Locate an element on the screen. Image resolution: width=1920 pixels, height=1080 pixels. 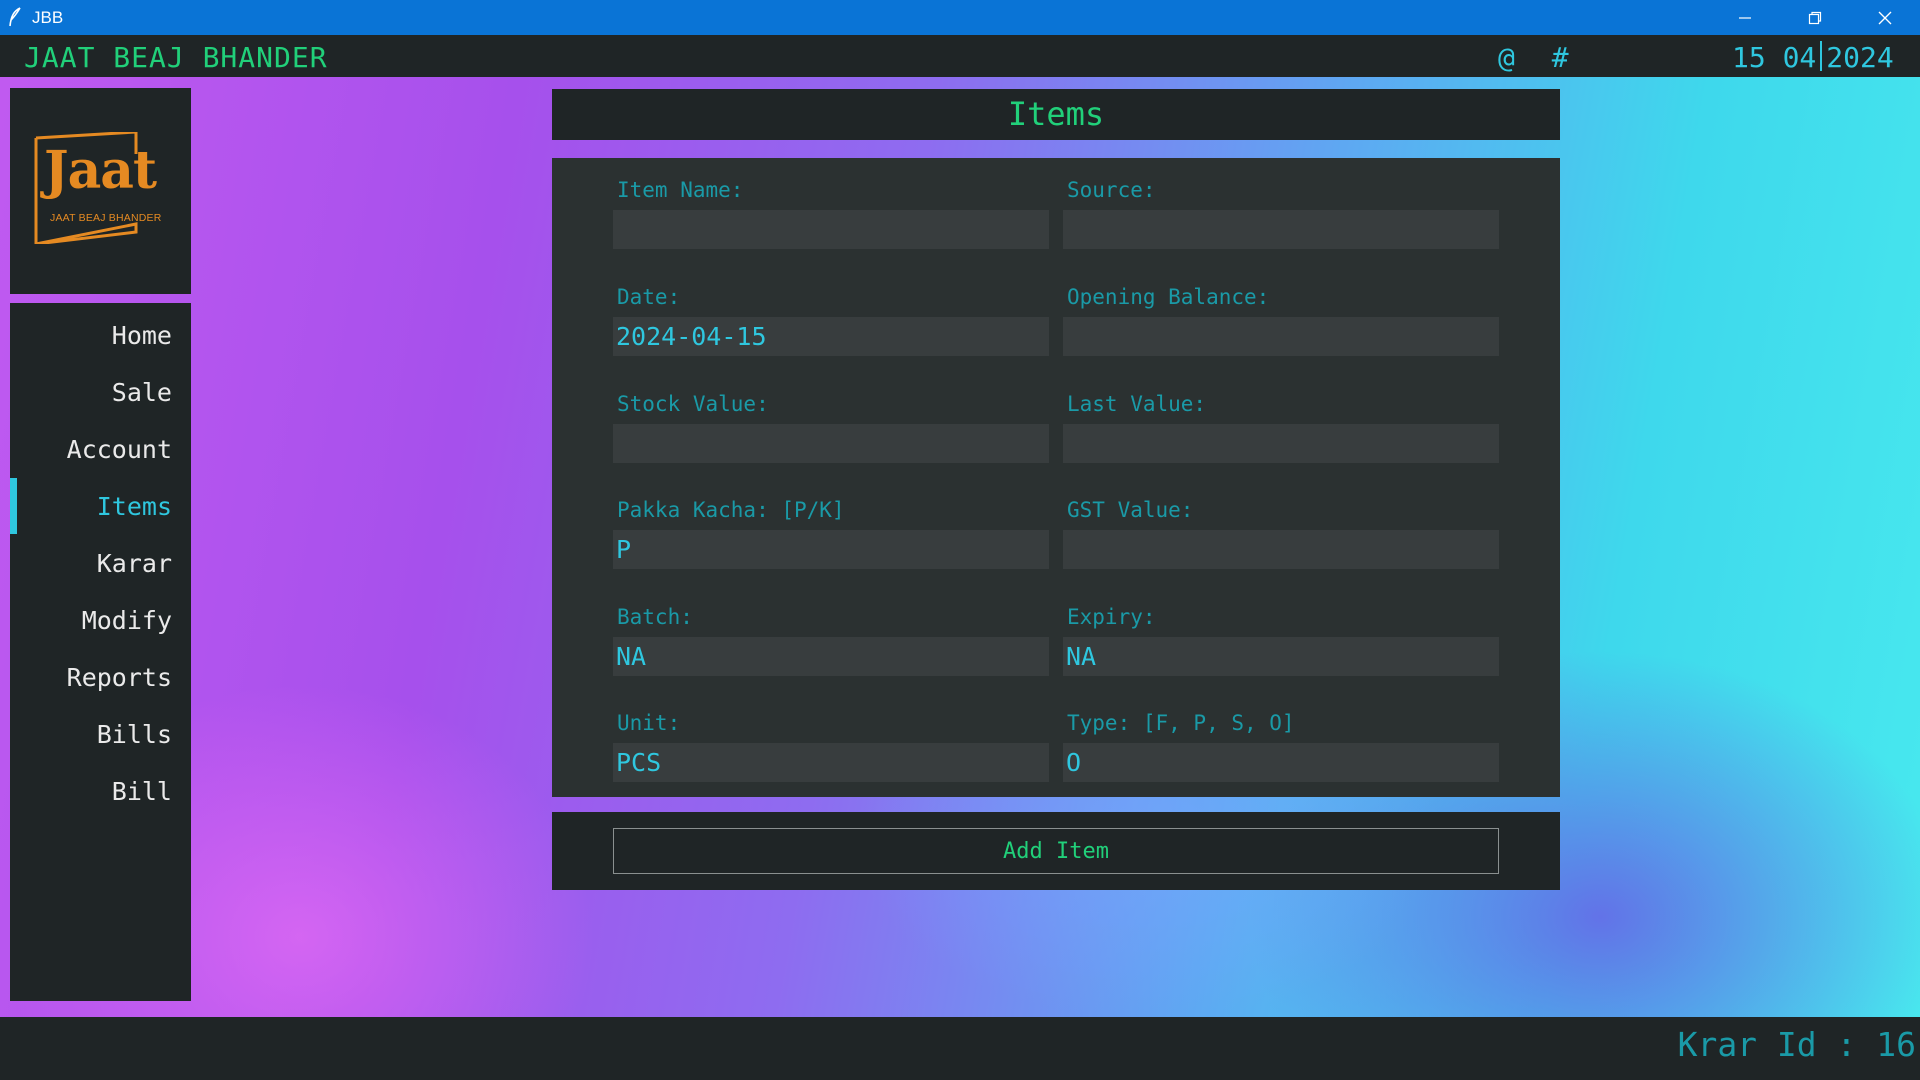
action-panel: Add Item is located at coordinates (1056, 851).